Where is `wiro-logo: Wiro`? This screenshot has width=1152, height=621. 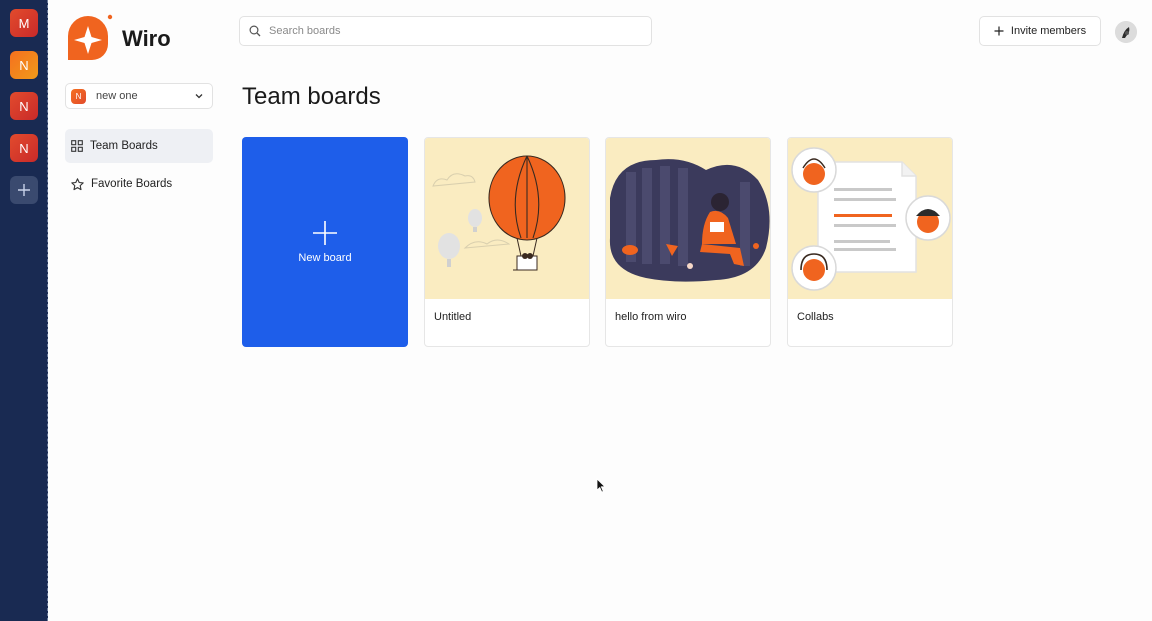
wiro-logo: Wiro is located at coordinates (117, 39).